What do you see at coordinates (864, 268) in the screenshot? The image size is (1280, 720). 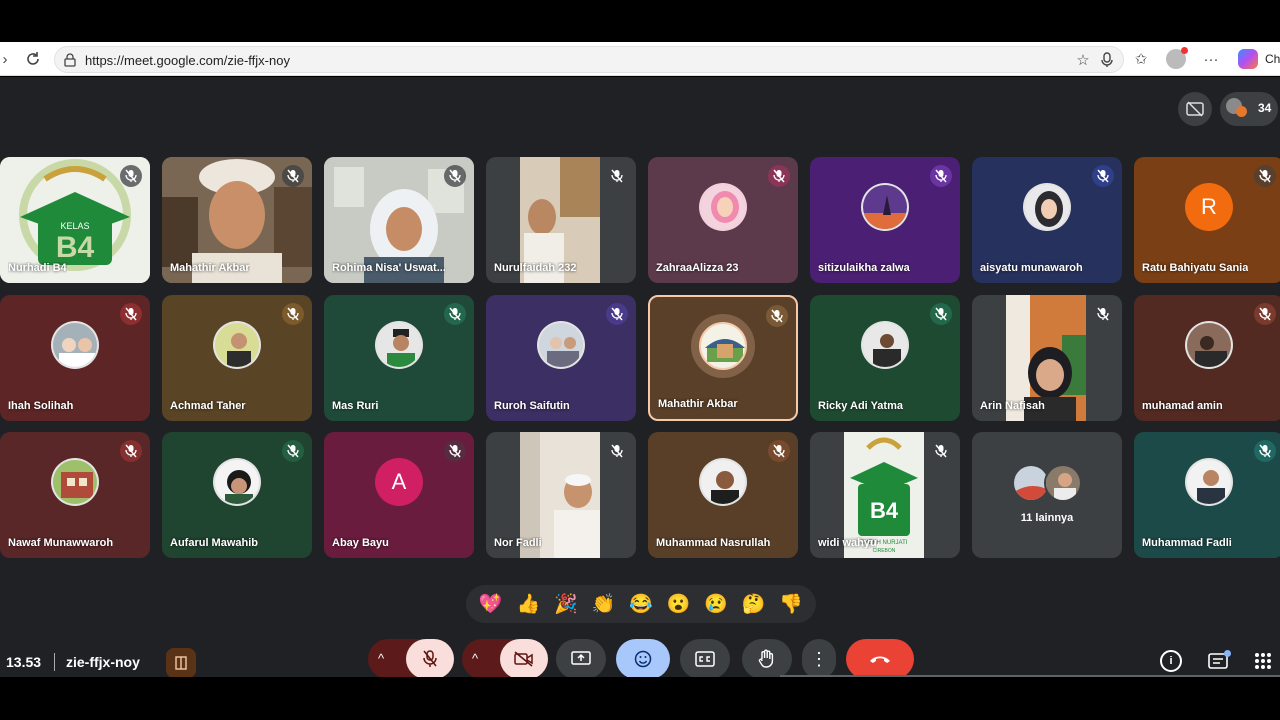 I see `participant-name: sitizulaikha zalwa` at bounding box center [864, 268].